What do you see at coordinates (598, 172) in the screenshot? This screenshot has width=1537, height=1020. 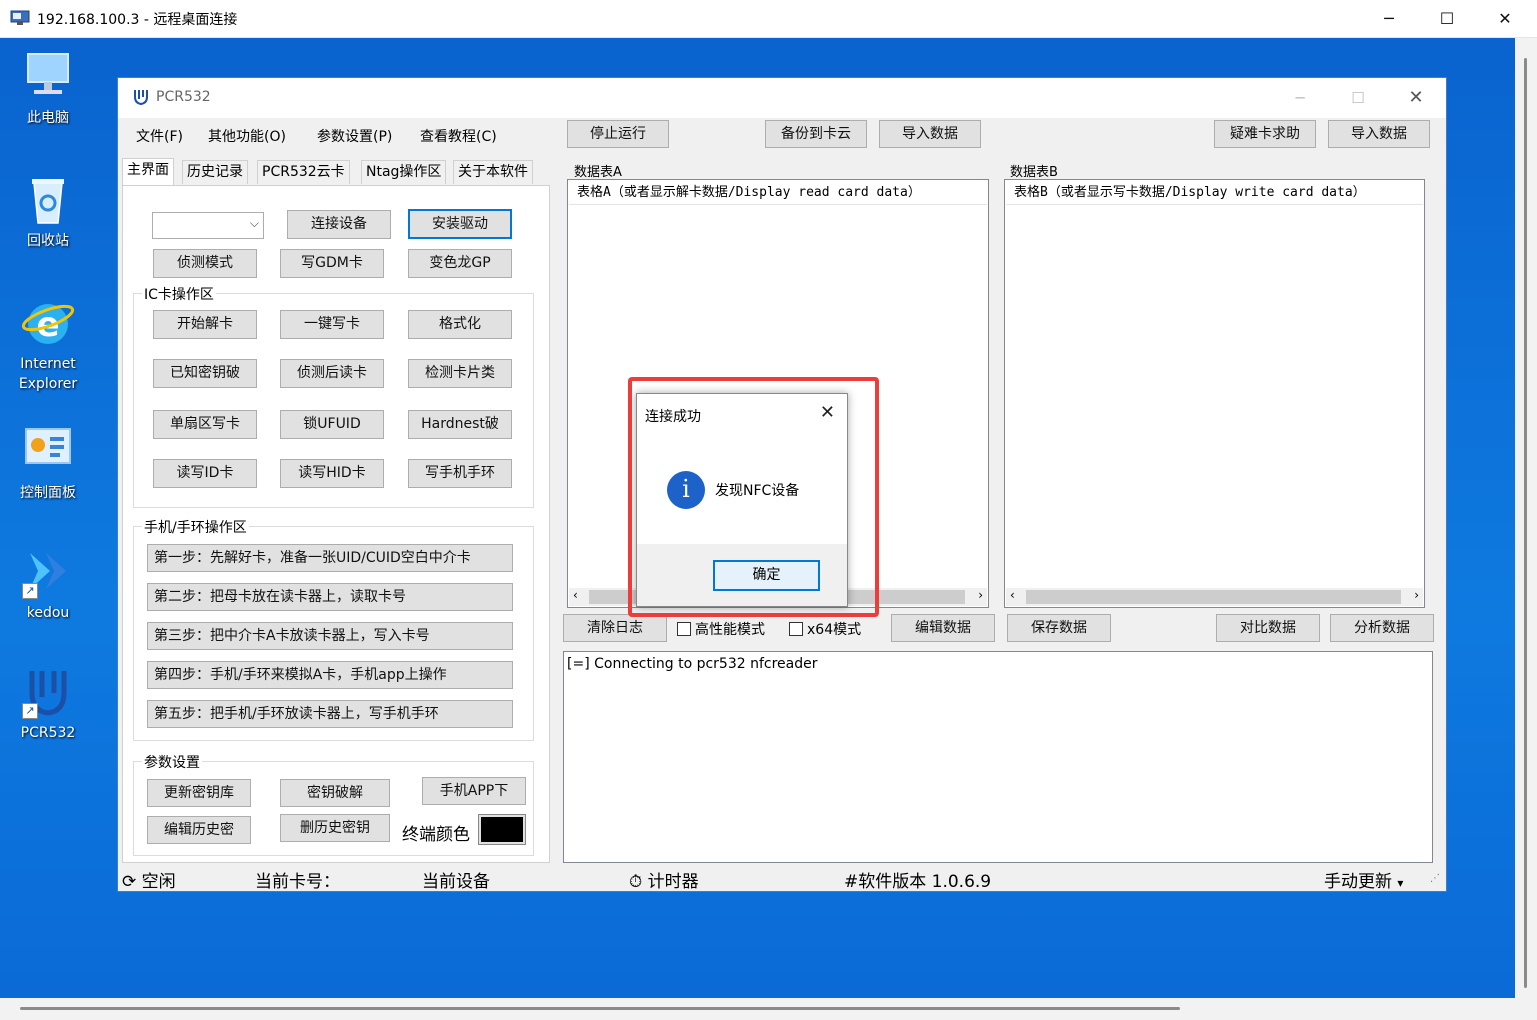 I see `table-a-label: 数据表A` at bounding box center [598, 172].